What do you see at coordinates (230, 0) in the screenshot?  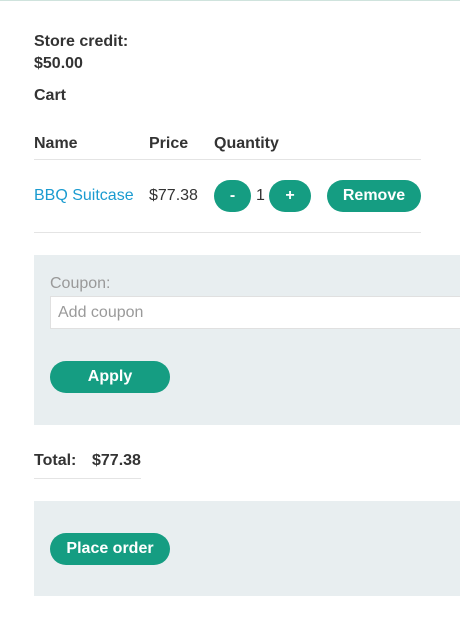 I see `top-divider` at bounding box center [230, 0].